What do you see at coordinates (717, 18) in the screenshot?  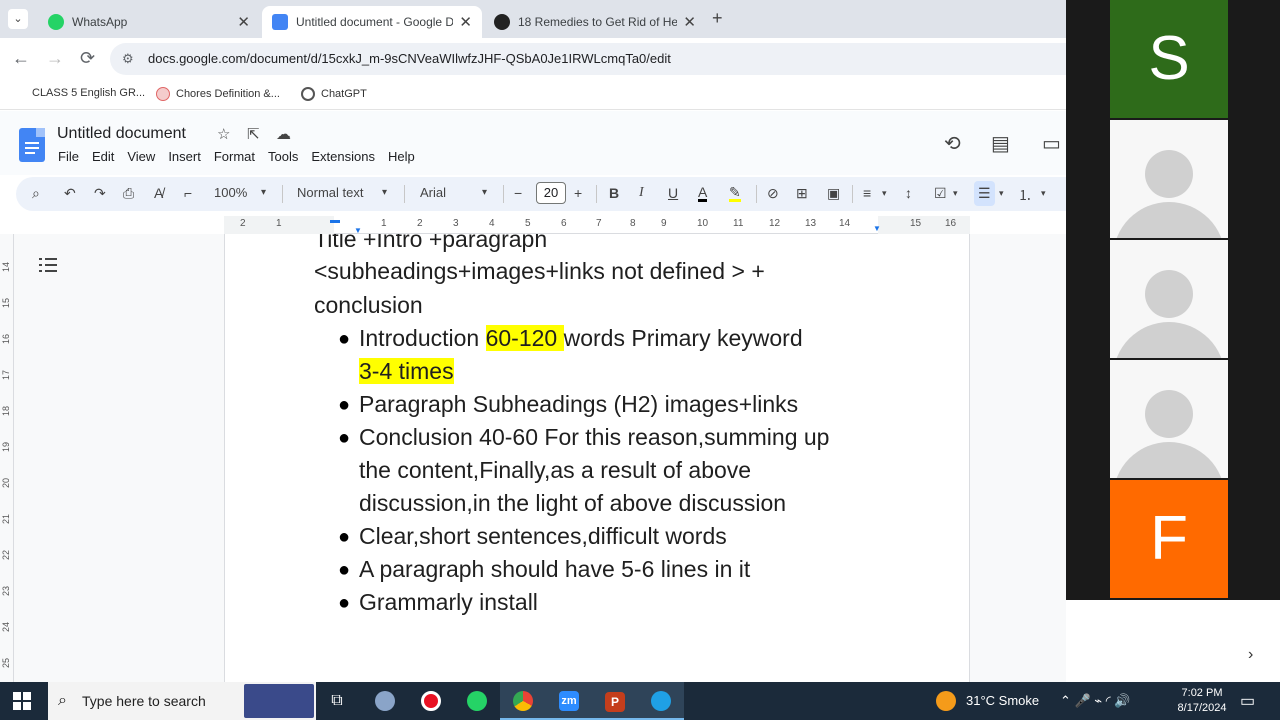 I see `new-tab-button: +` at bounding box center [717, 18].